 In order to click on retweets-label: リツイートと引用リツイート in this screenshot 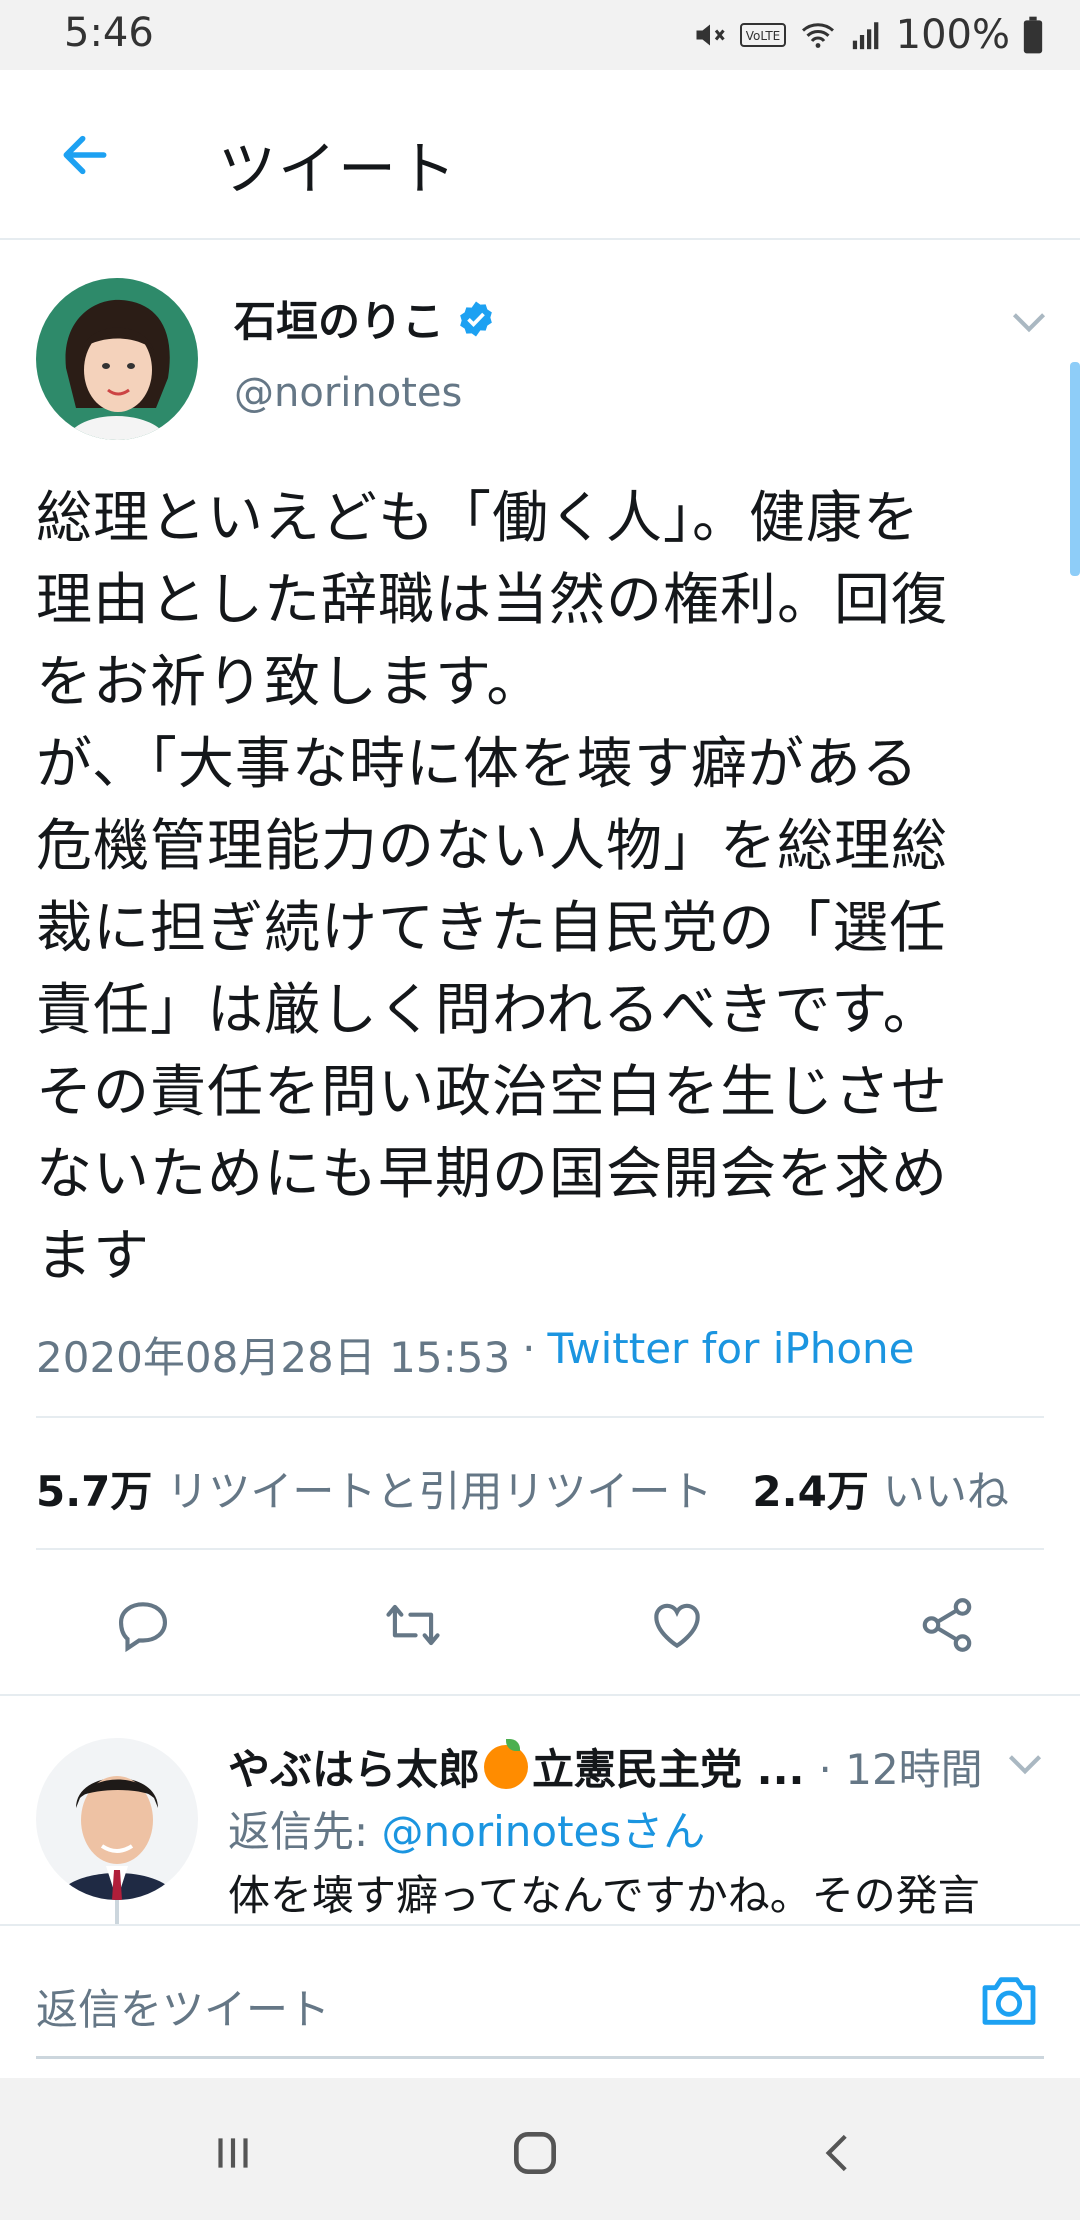, I will do `click(439, 1488)`.